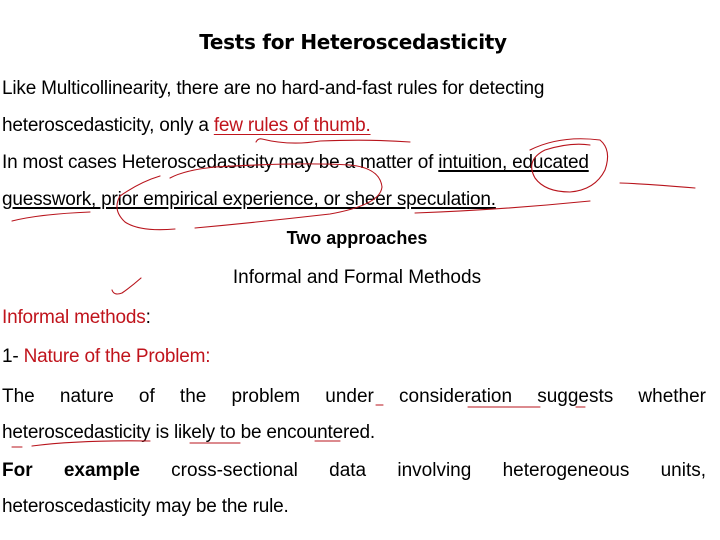 The width and height of the screenshot is (720, 540). Describe the element at coordinates (513, 162) in the screenshot. I see `paragraph2-underlined-text: intuition, educated` at that location.